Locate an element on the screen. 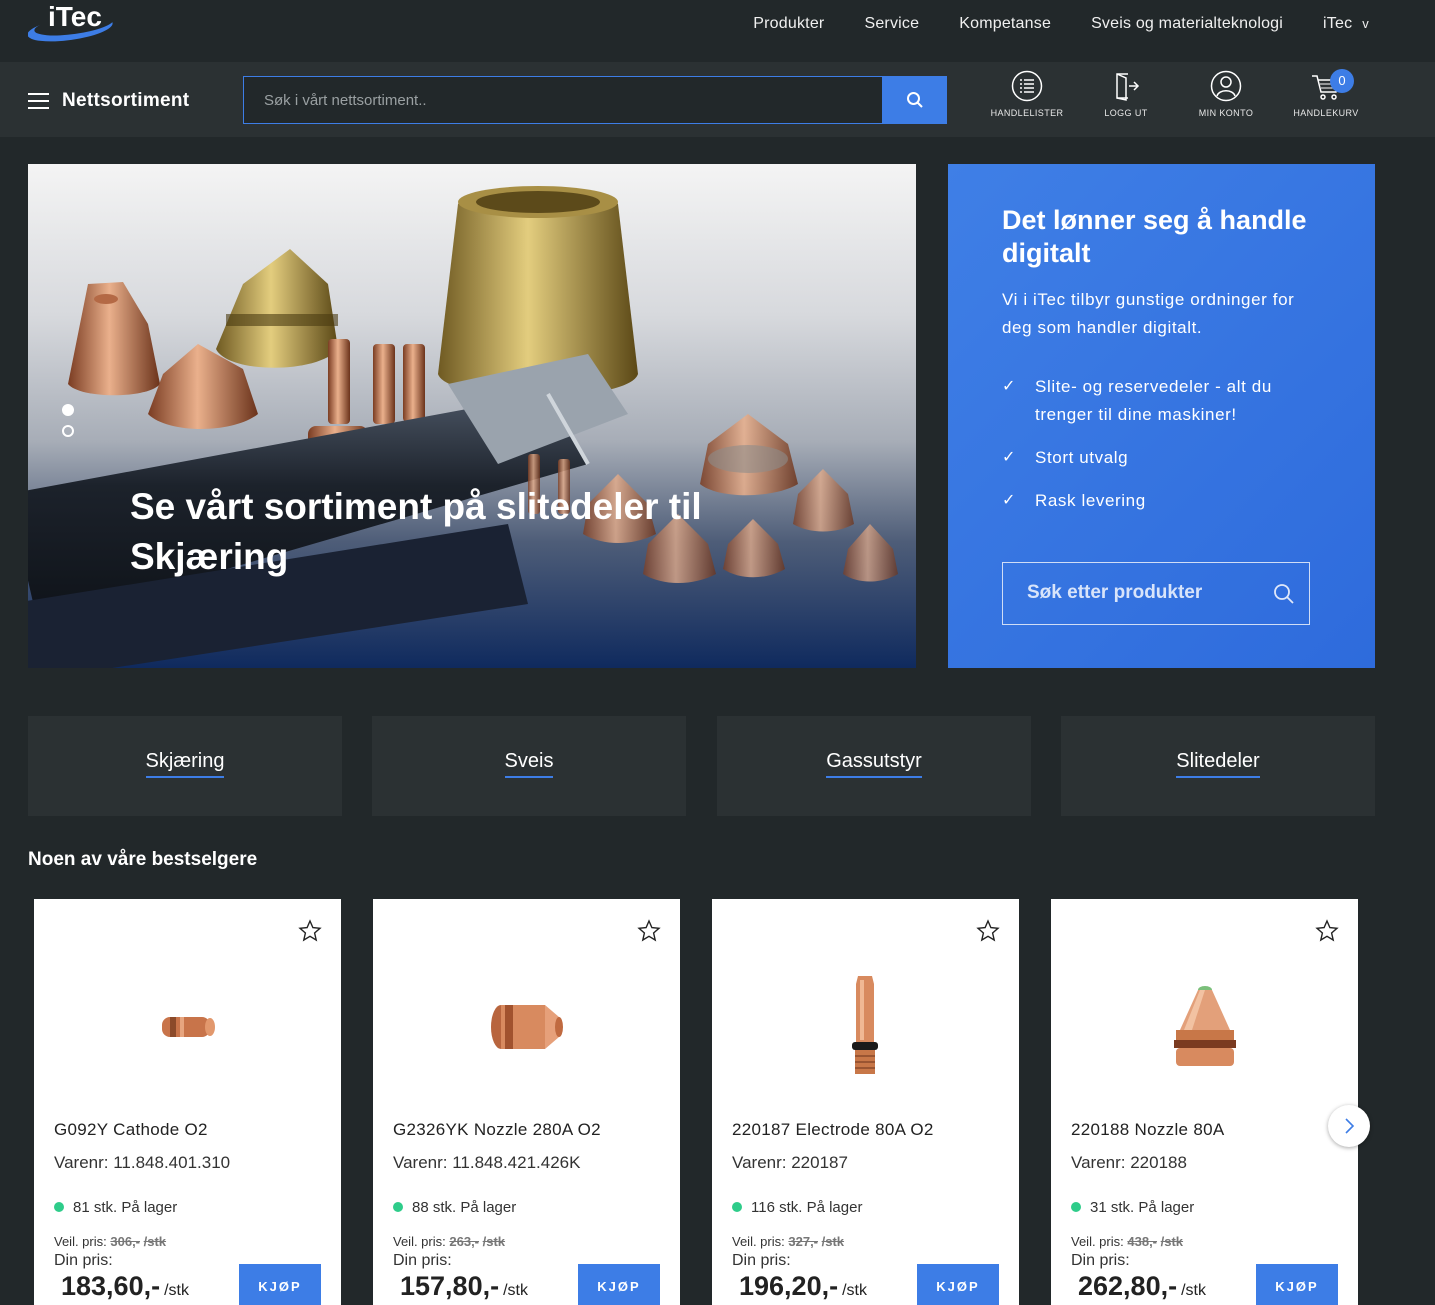  veil-price: Veil. pris: 327,- /stk is located at coordinates (788, 1241).